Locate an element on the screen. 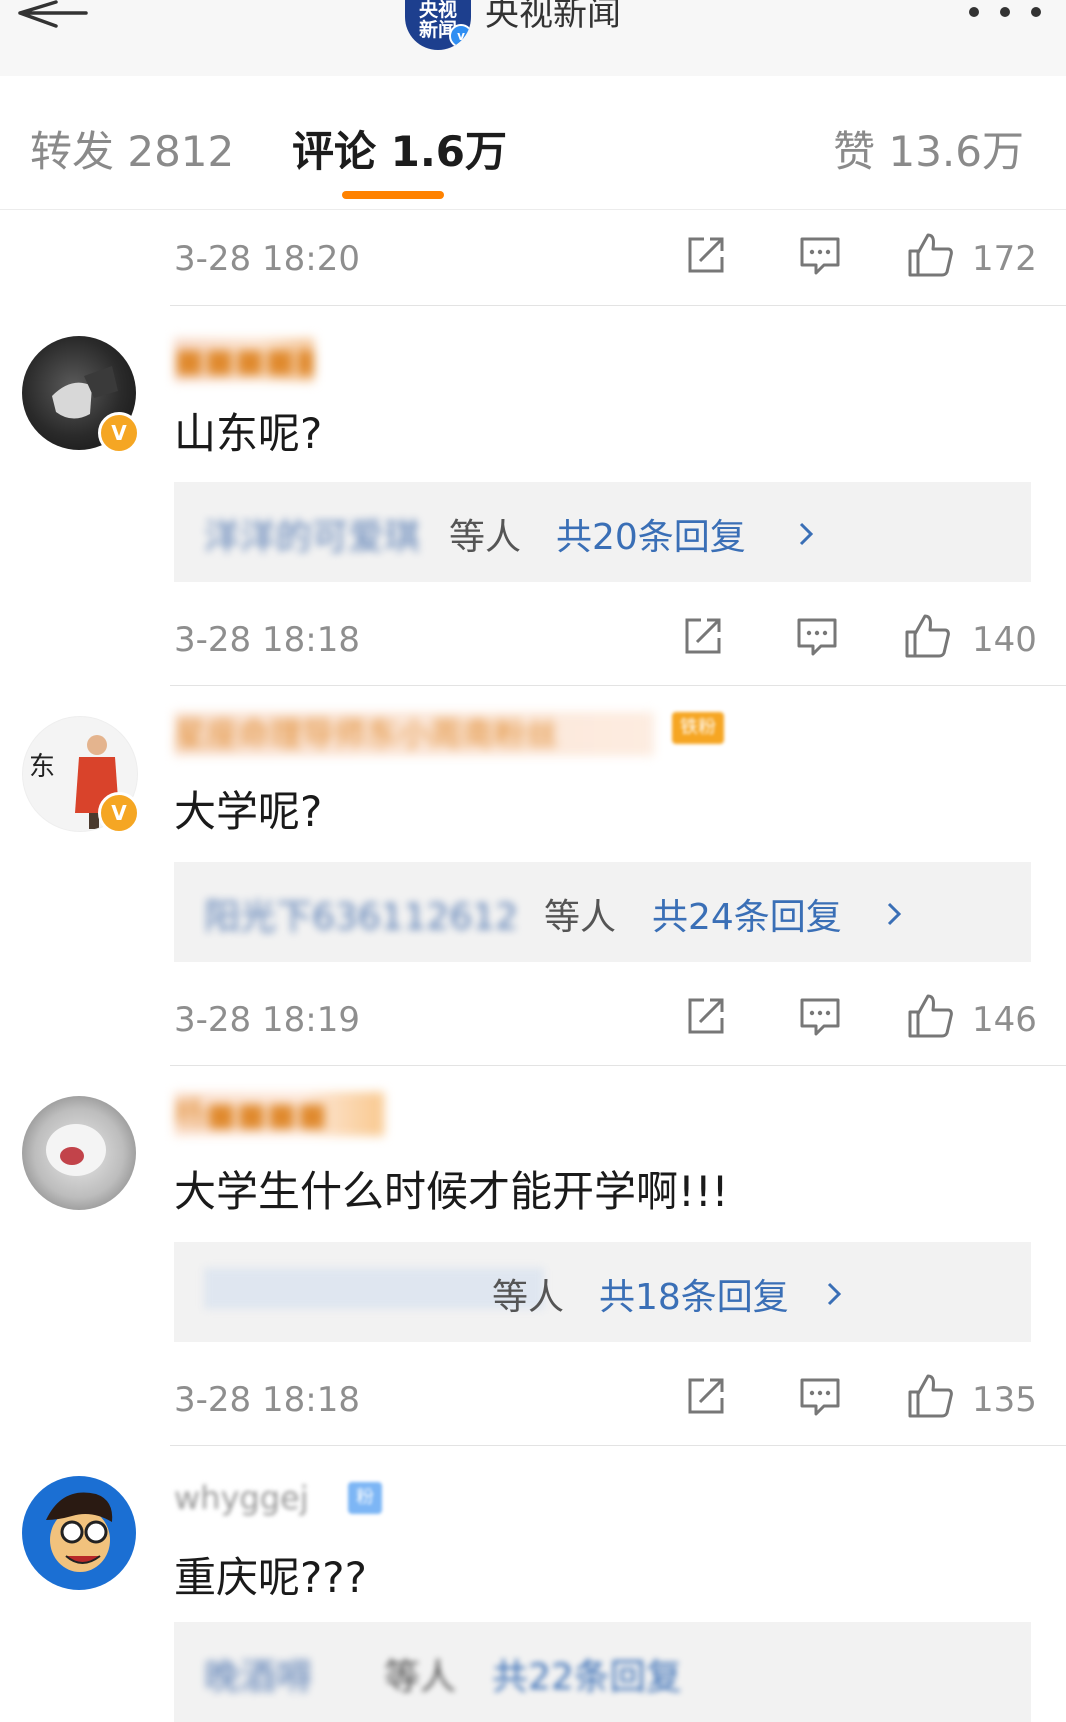 Image resolution: width=1066 pixels, height=1722 pixels. reply-preview: 晚酒嘚 等人 共22条回复 is located at coordinates (602, 1672).